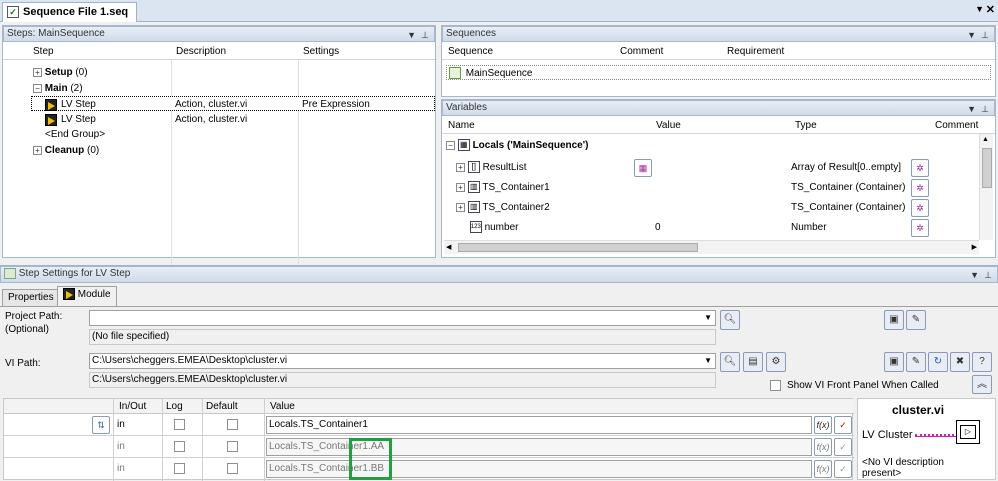 This screenshot has height=481, width=998. I want to click on step-row-end-group: <End Group>, so click(145, 134).